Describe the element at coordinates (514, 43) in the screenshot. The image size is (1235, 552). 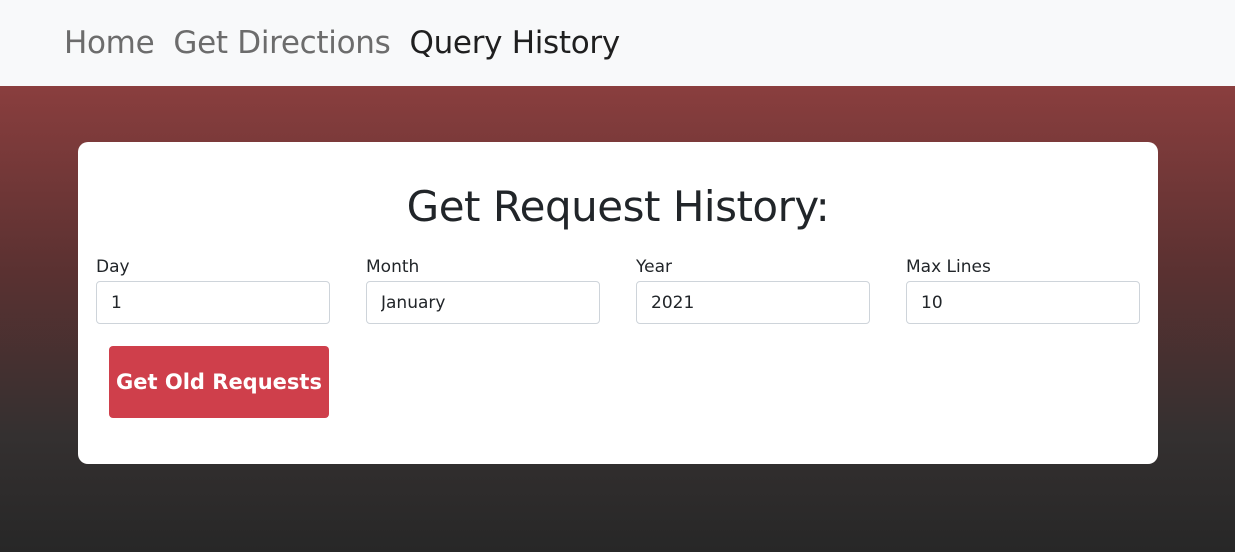
I see `nav-link-query-history: Query History` at that location.